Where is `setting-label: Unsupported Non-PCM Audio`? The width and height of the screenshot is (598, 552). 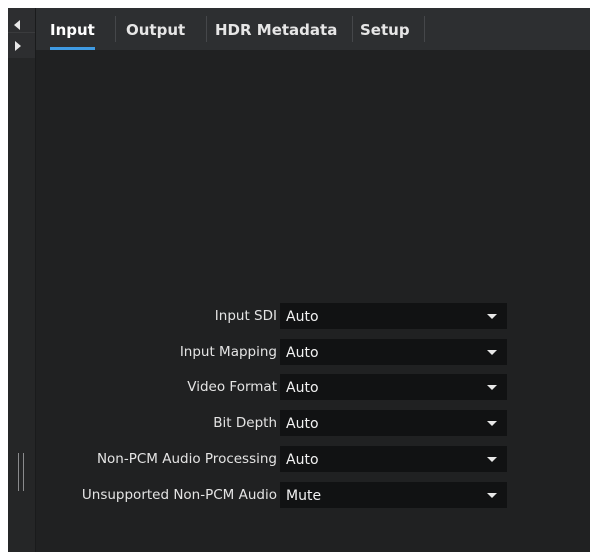 setting-label: Unsupported Non-PCM Audio is located at coordinates (179, 495).